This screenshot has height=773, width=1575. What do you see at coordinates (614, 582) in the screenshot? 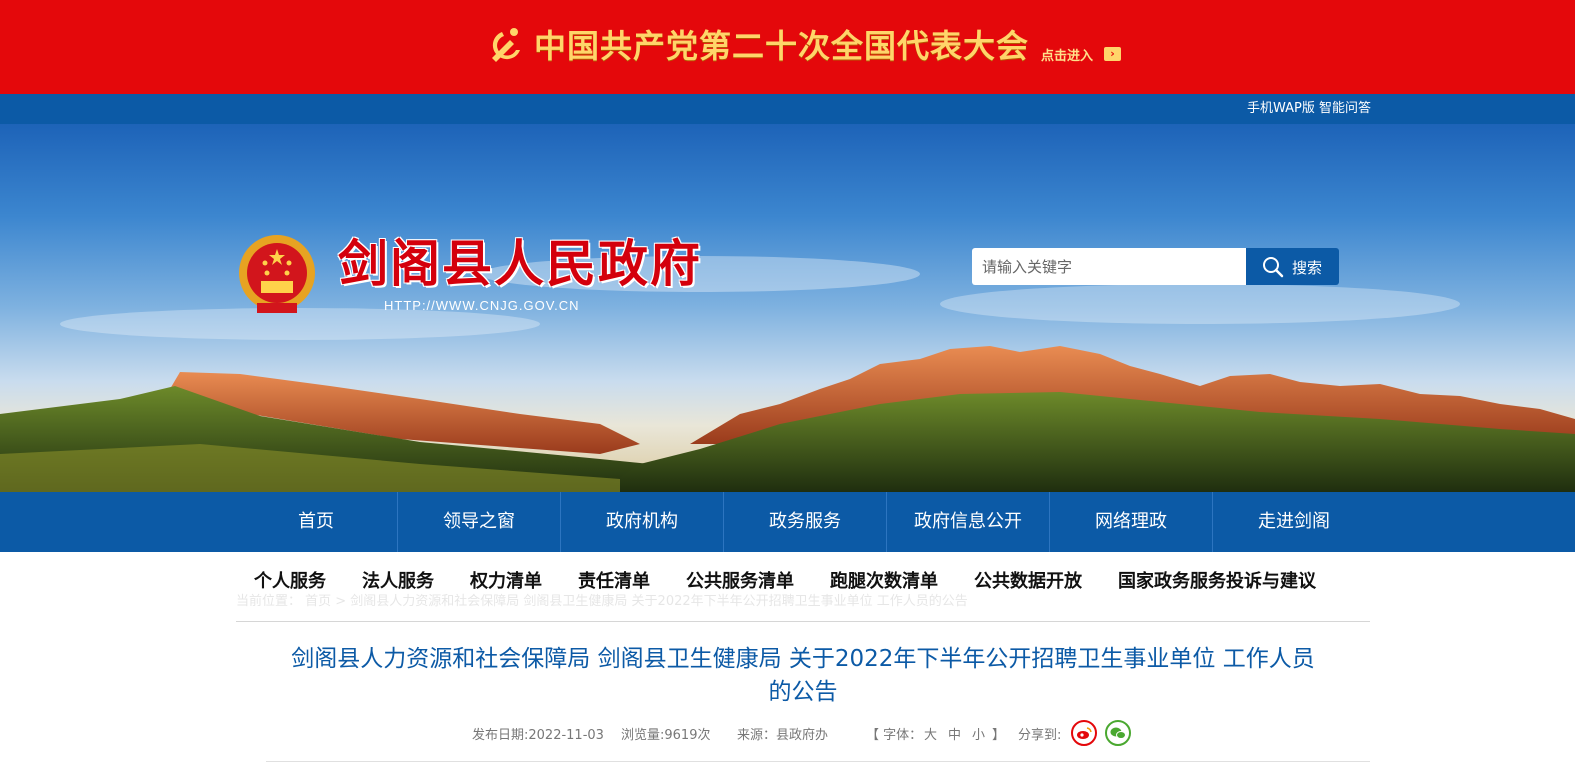
I see `sub-nav-responsibility-list: 责任清单` at bounding box center [614, 582].